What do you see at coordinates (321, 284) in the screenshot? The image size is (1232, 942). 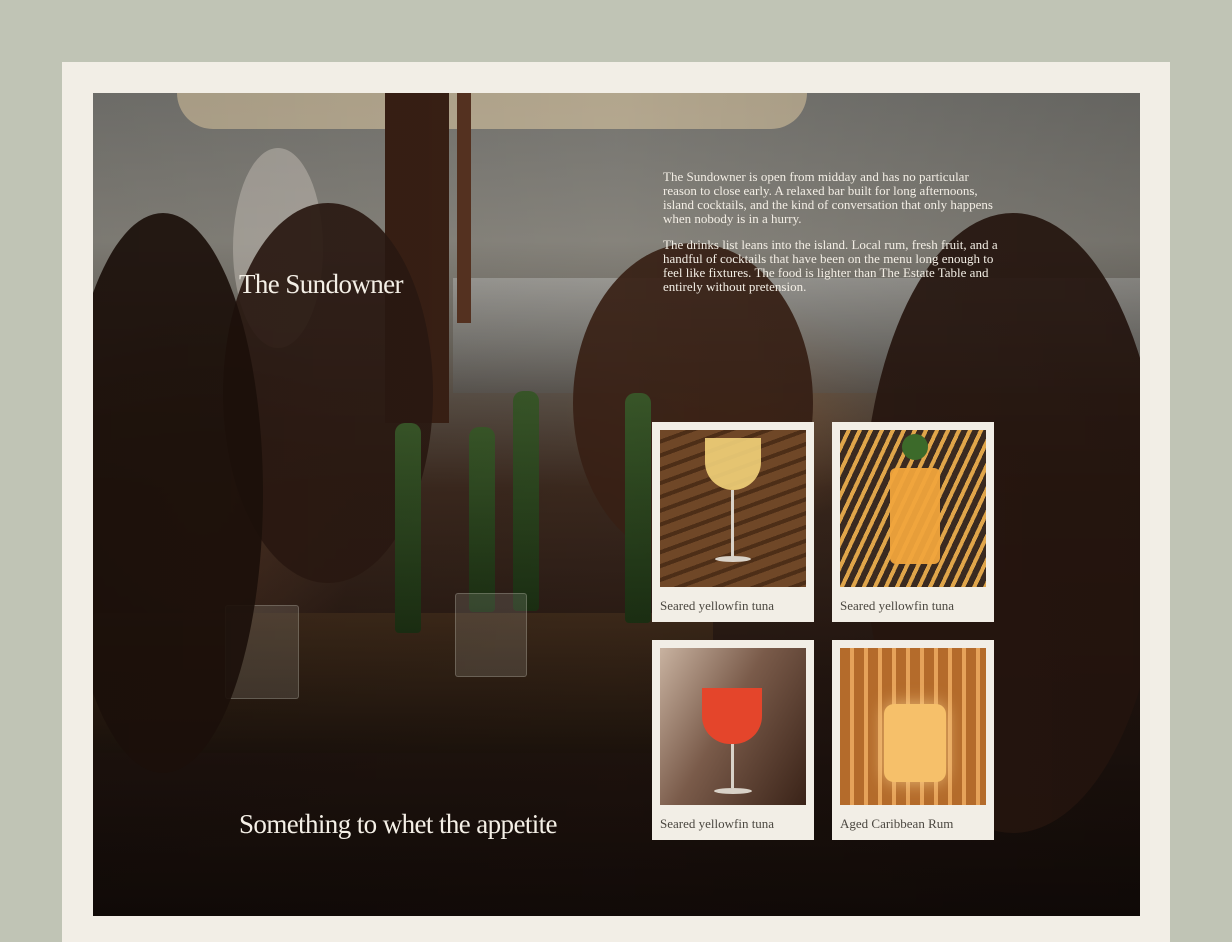 I see `page-title: The Sundowner` at bounding box center [321, 284].